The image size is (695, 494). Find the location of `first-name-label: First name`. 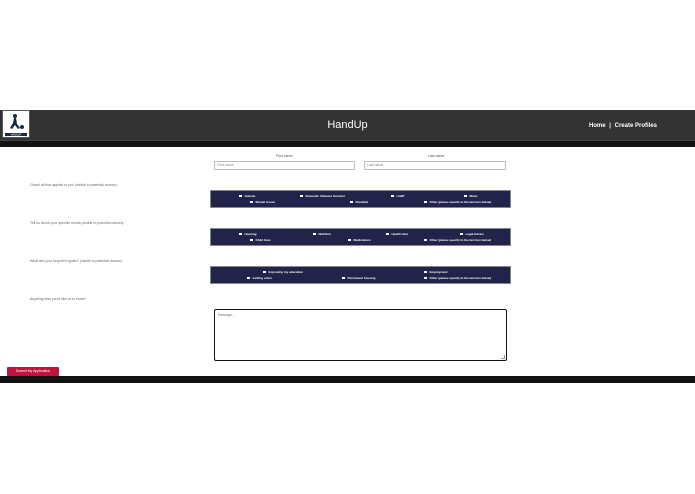

first-name-label: First name is located at coordinates (284, 156).